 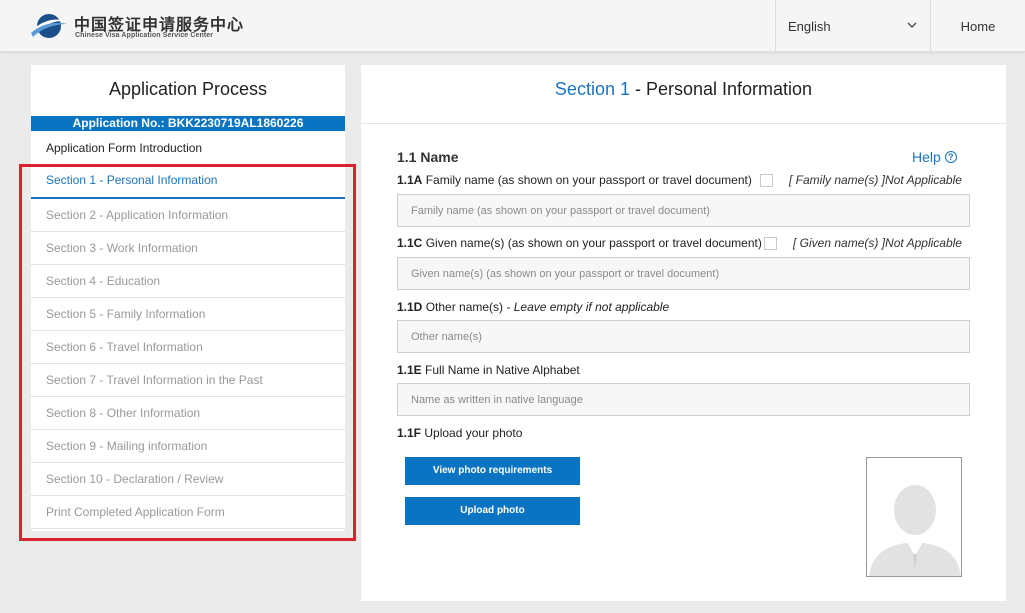 What do you see at coordinates (410, 180) in the screenshot?
I see `family-name-code: 1.1A` at bounding box center [410, 180].